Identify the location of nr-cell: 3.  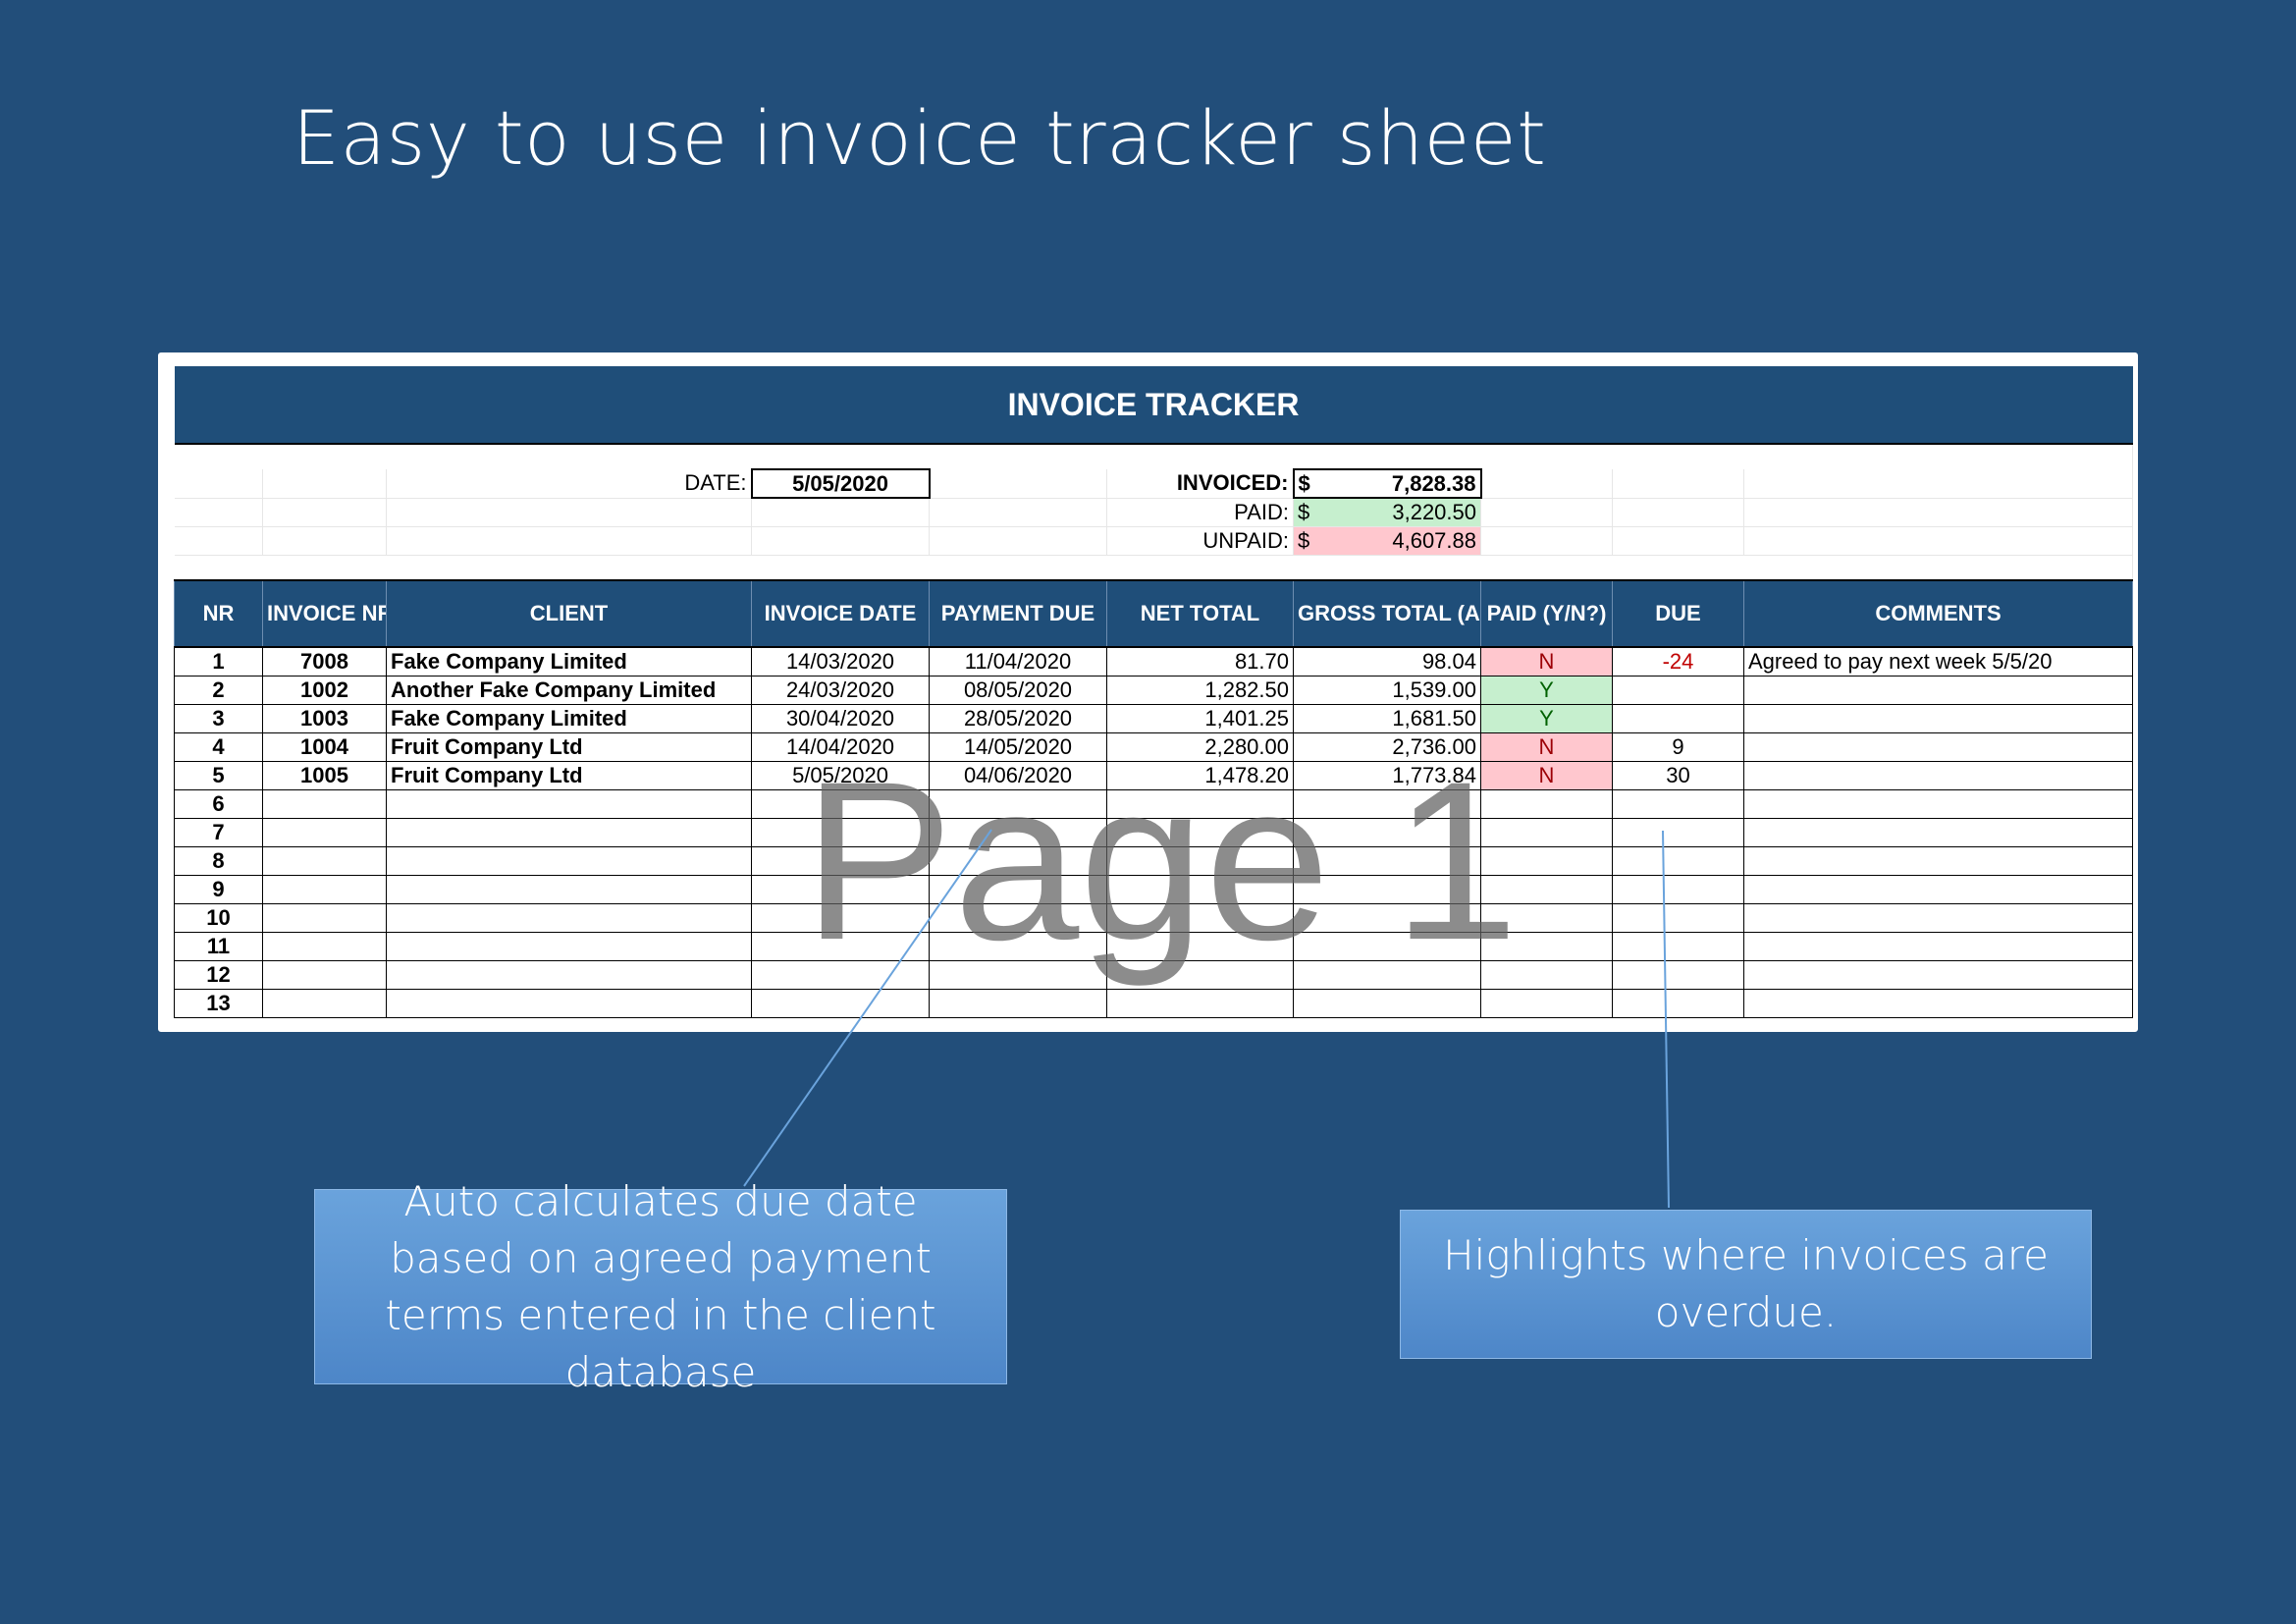
(218, 718).